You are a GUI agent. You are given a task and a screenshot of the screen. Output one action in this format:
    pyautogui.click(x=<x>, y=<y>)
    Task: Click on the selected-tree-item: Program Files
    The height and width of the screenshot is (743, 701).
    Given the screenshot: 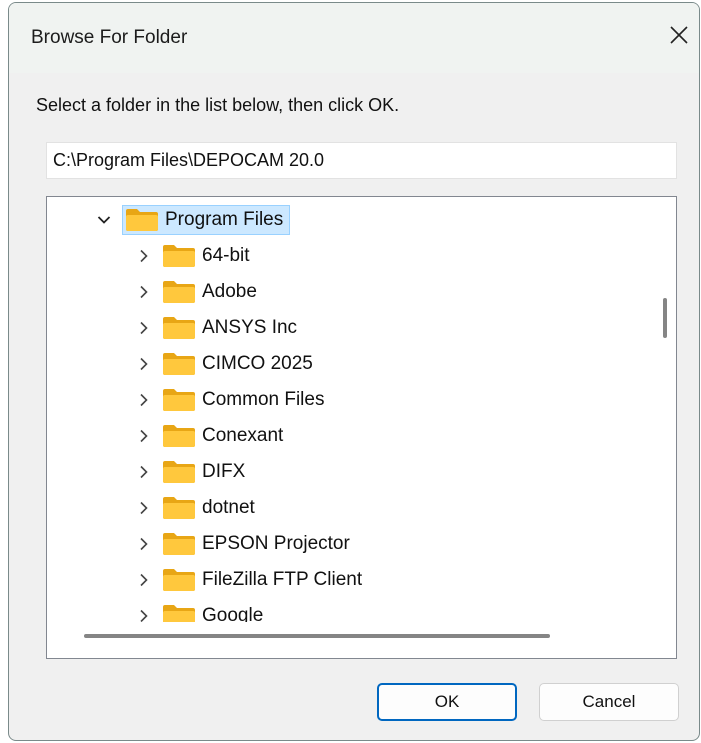 What is the action you would take?
    pyautogui.click(x=206, y=220)
    